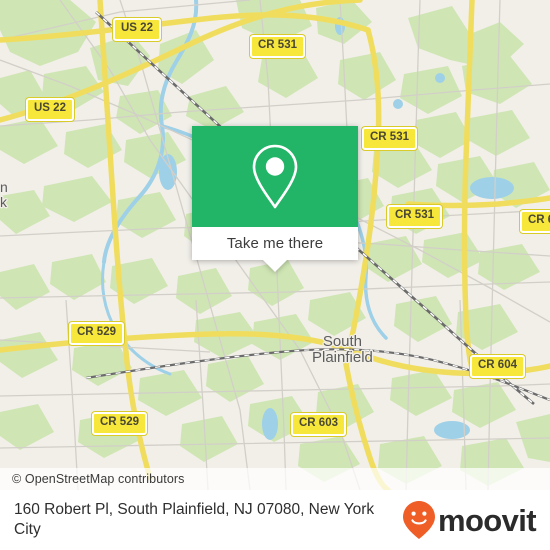  Describe the element at coordinates (342, 349) in the screenshot. I see `place-label: South Plainfield` at that location.